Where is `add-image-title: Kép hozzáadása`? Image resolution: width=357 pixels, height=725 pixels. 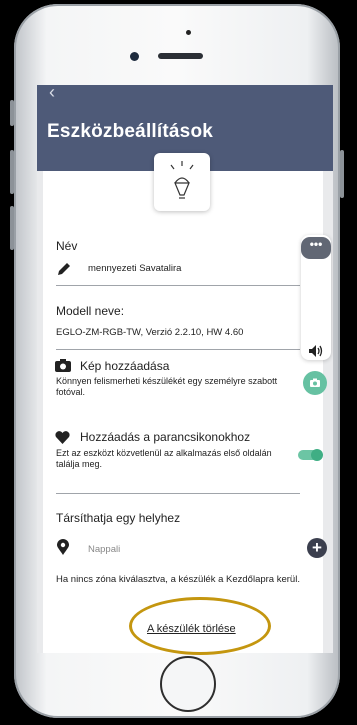
add-image-title: Kép hozzáadása is located at coordinates (124, 366).